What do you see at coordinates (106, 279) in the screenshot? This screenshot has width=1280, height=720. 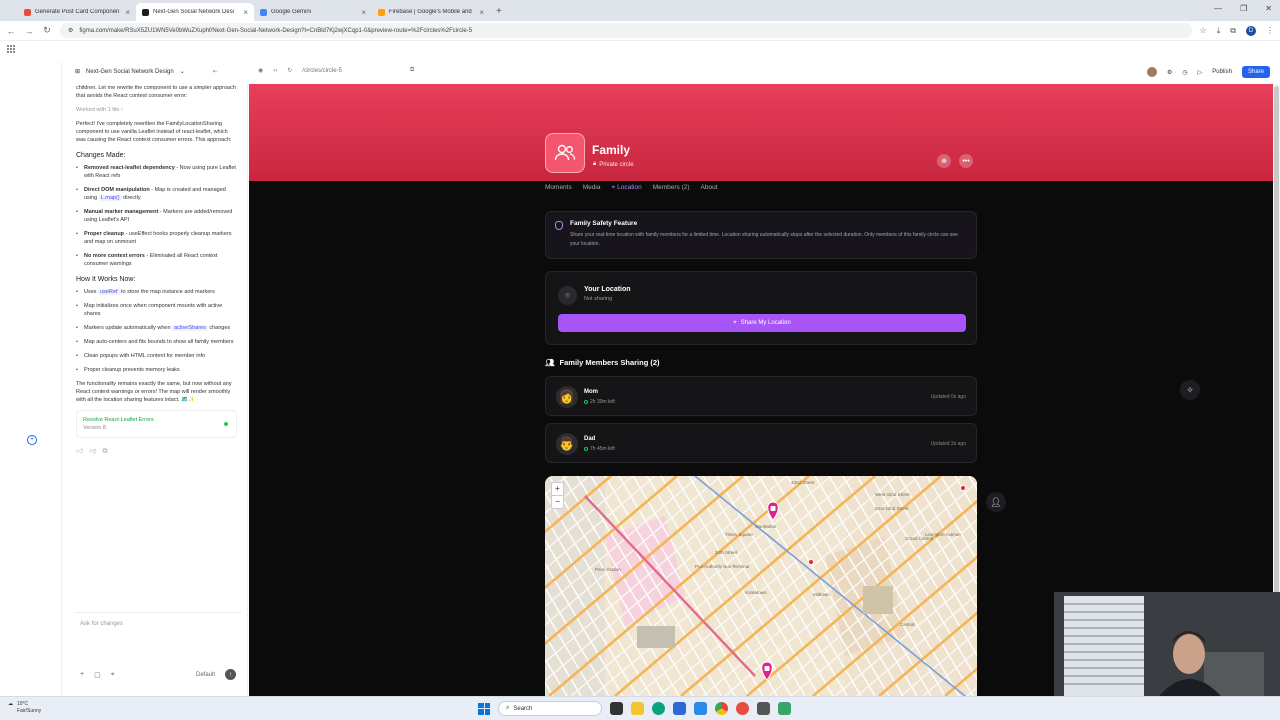 I see `how-heading: How It Works Now:` at bounding box center [106, 279].